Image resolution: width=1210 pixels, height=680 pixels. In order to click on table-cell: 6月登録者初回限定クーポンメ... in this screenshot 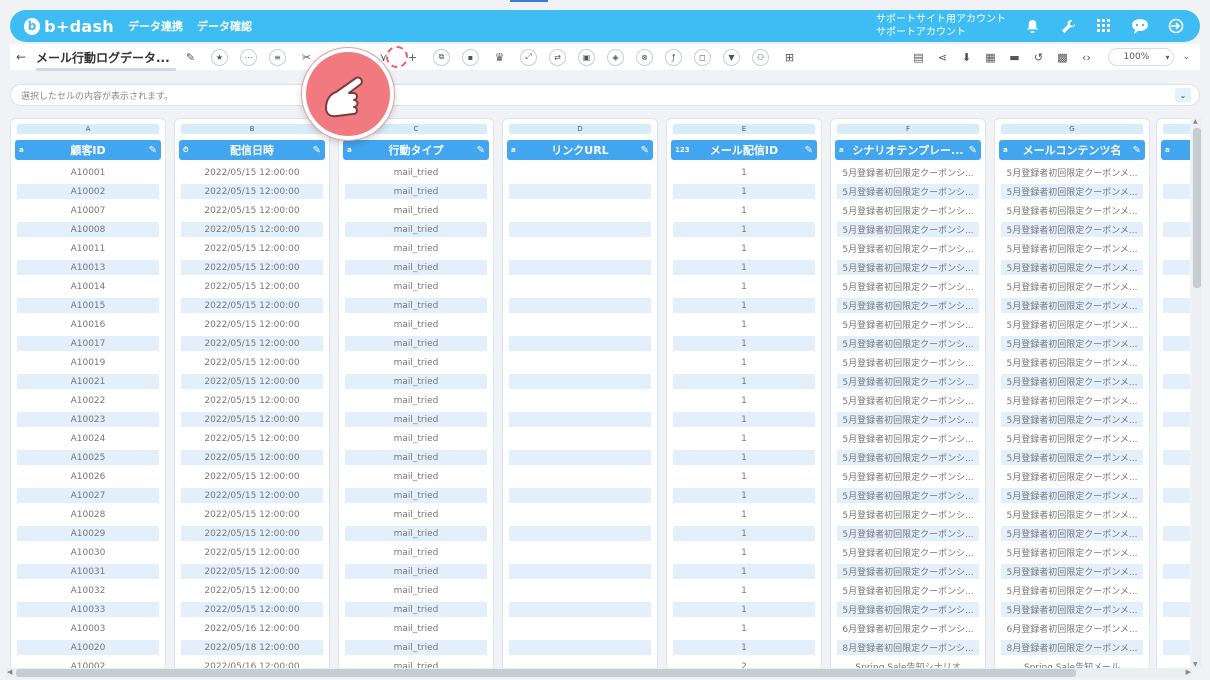, I will do `click(1072, 628)`.